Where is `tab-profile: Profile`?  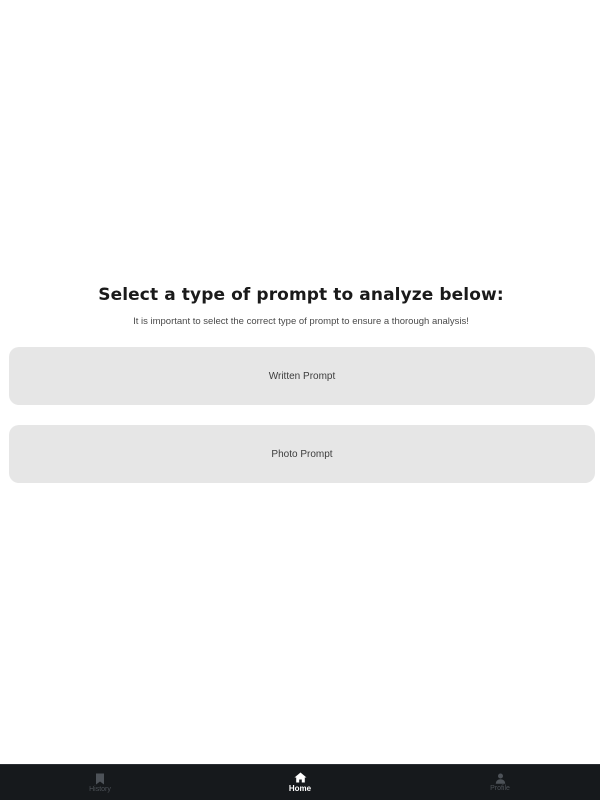 tab-profile: Profile is located at coordinates (500, 782).